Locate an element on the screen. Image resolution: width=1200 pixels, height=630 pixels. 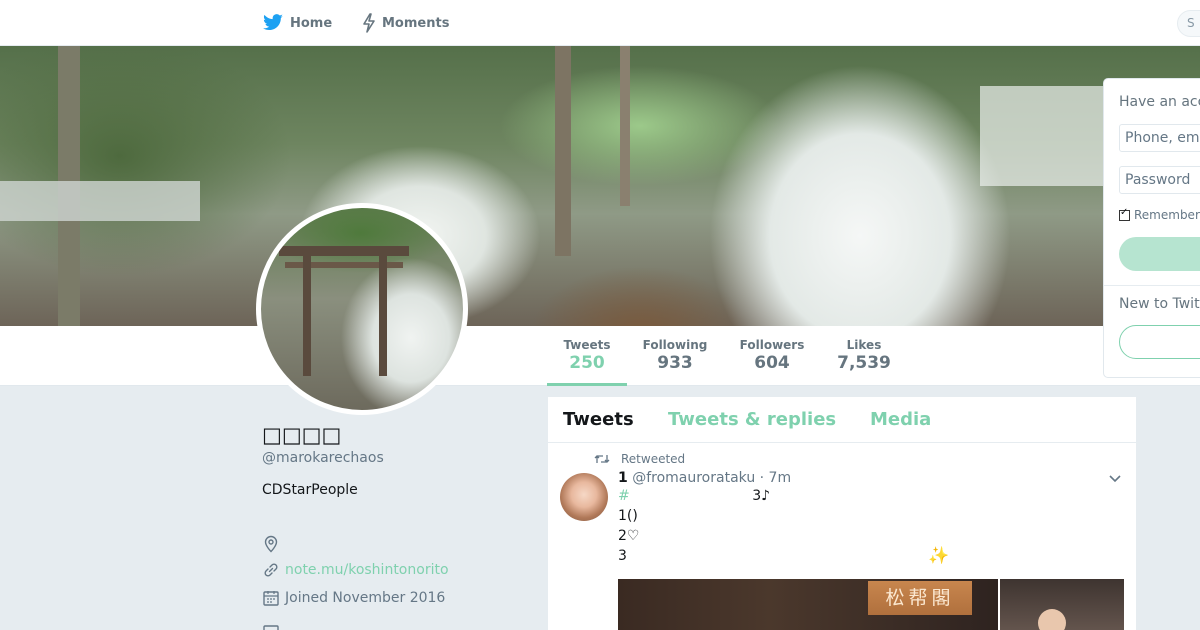
tweet-text-line: # 3♪ is located at coordinates (694, 496).